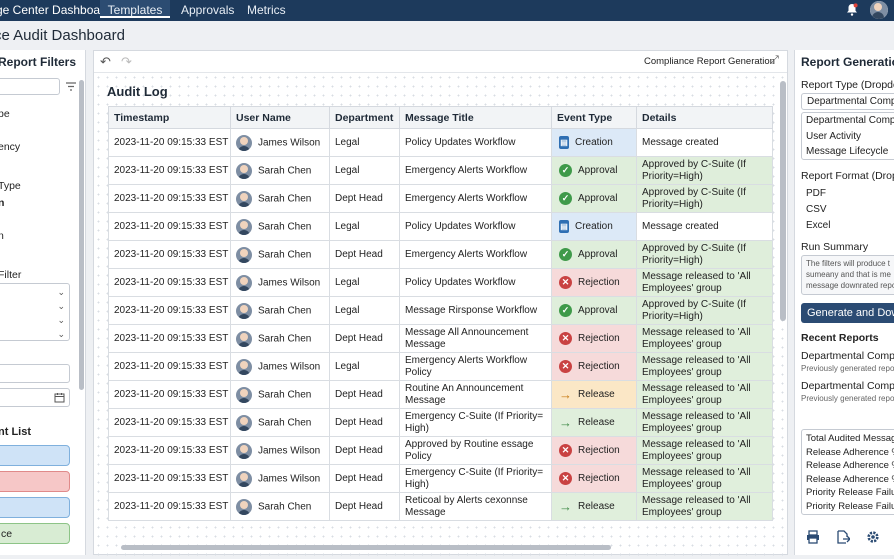 Image resolution: width=894 pixels, height=559 pixels. I want to click on event-type-label: Rejection, so click(599, 339).